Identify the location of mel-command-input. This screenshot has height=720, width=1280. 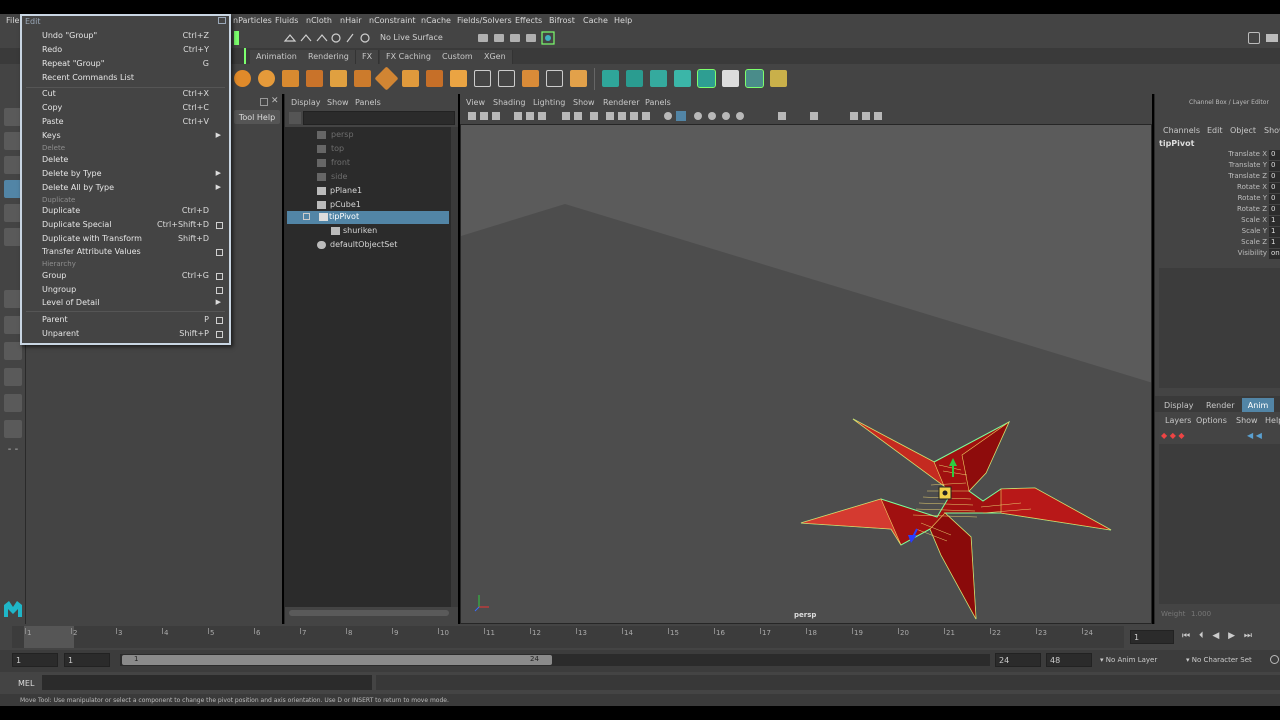
(207, 682).